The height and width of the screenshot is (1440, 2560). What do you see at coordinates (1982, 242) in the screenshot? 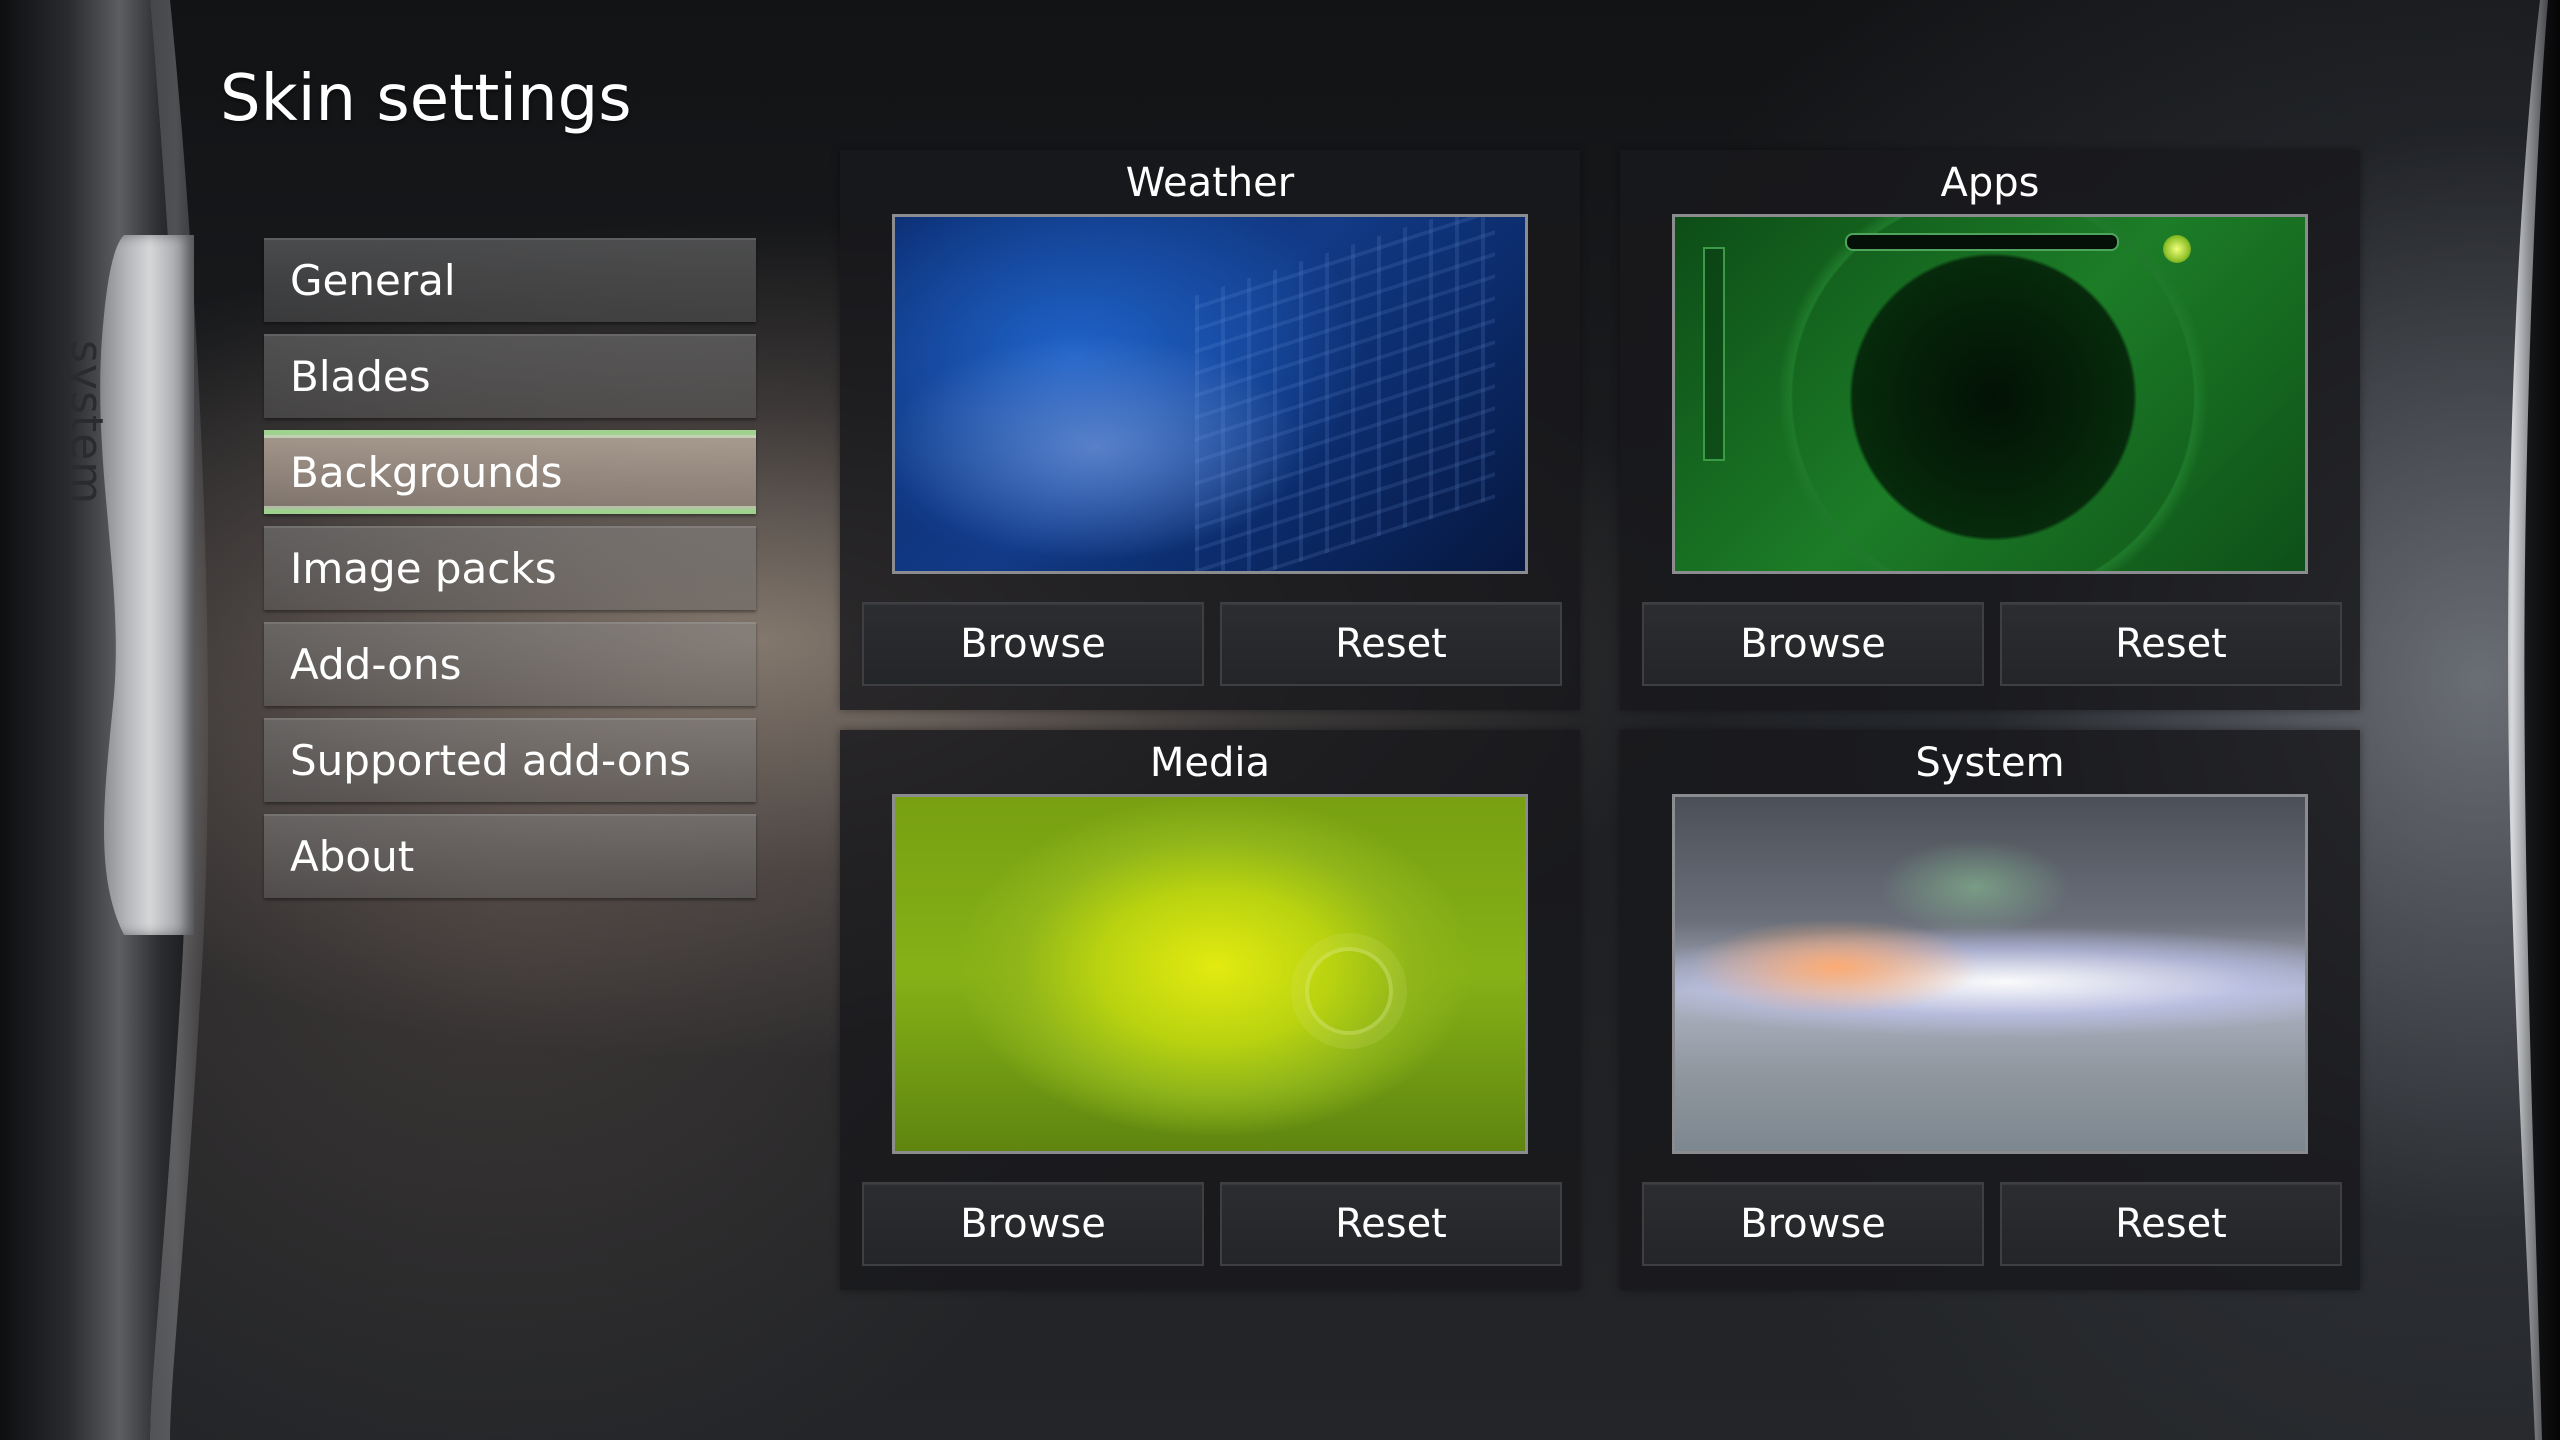
I see `hud-bar-graphic` at bounding box center [1982, 242].